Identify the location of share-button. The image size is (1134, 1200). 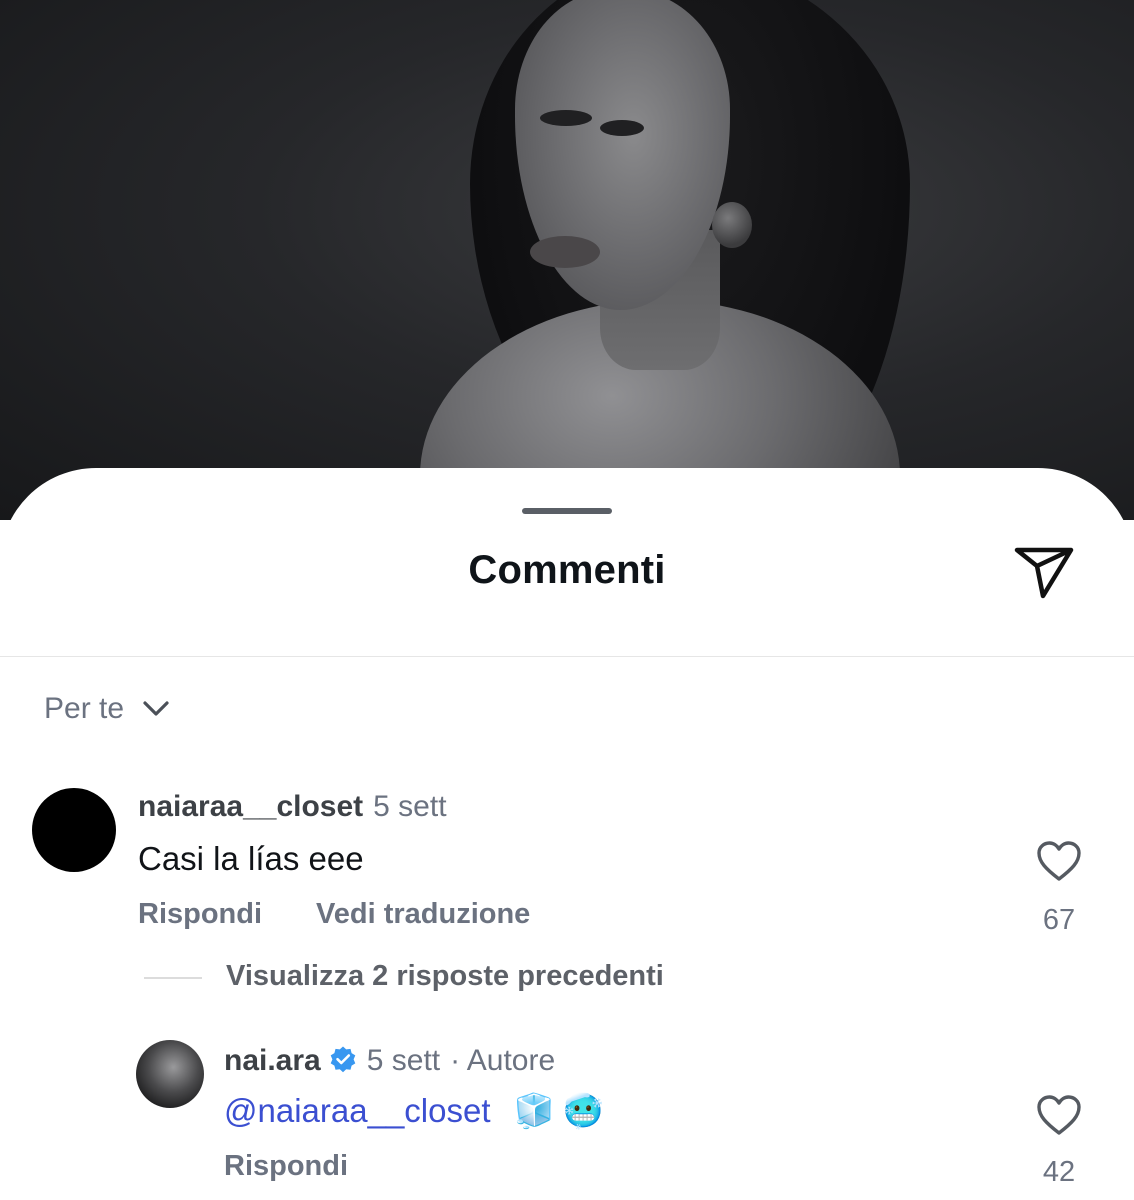
(1044, 572).